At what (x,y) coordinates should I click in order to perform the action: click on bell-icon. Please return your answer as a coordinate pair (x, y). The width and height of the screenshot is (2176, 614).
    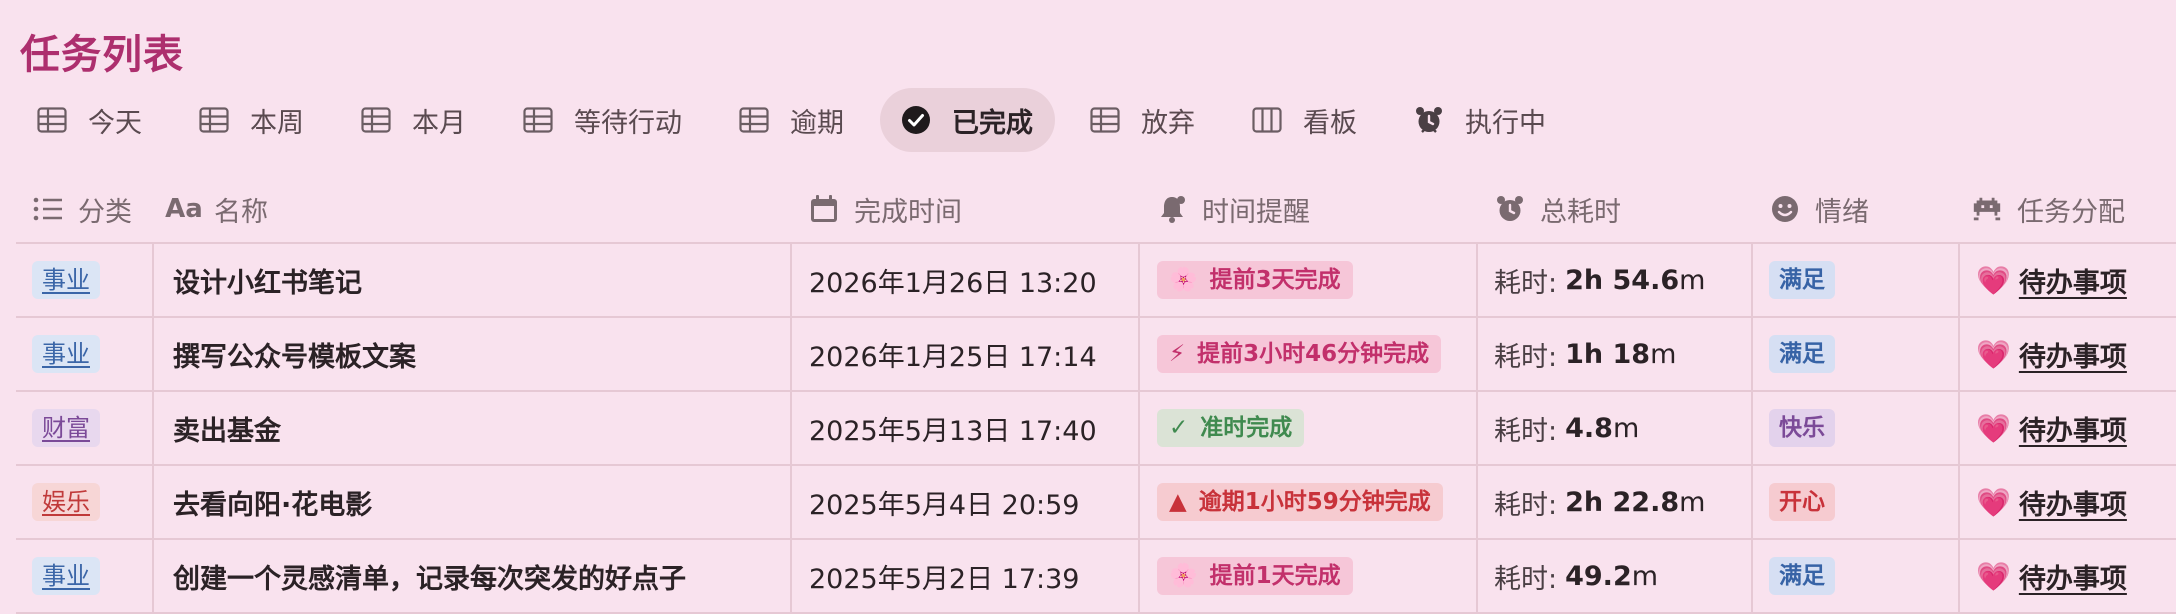
    Looking at the image, I should click on (1172, 209).